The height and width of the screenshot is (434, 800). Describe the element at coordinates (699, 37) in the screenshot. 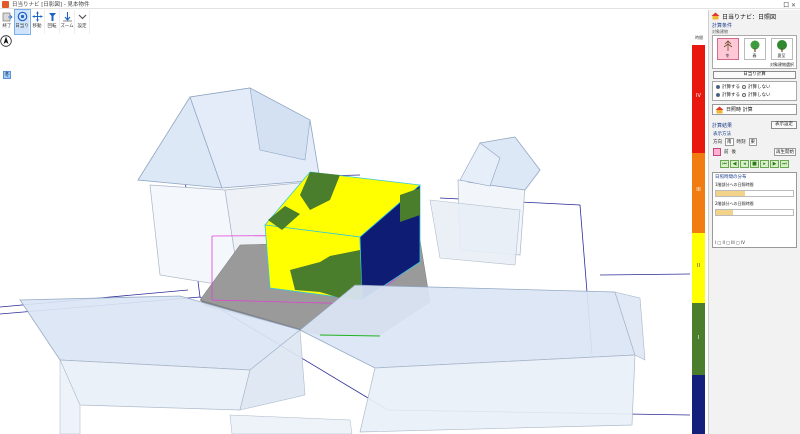

I see `legend-unit: 時間` at that location.